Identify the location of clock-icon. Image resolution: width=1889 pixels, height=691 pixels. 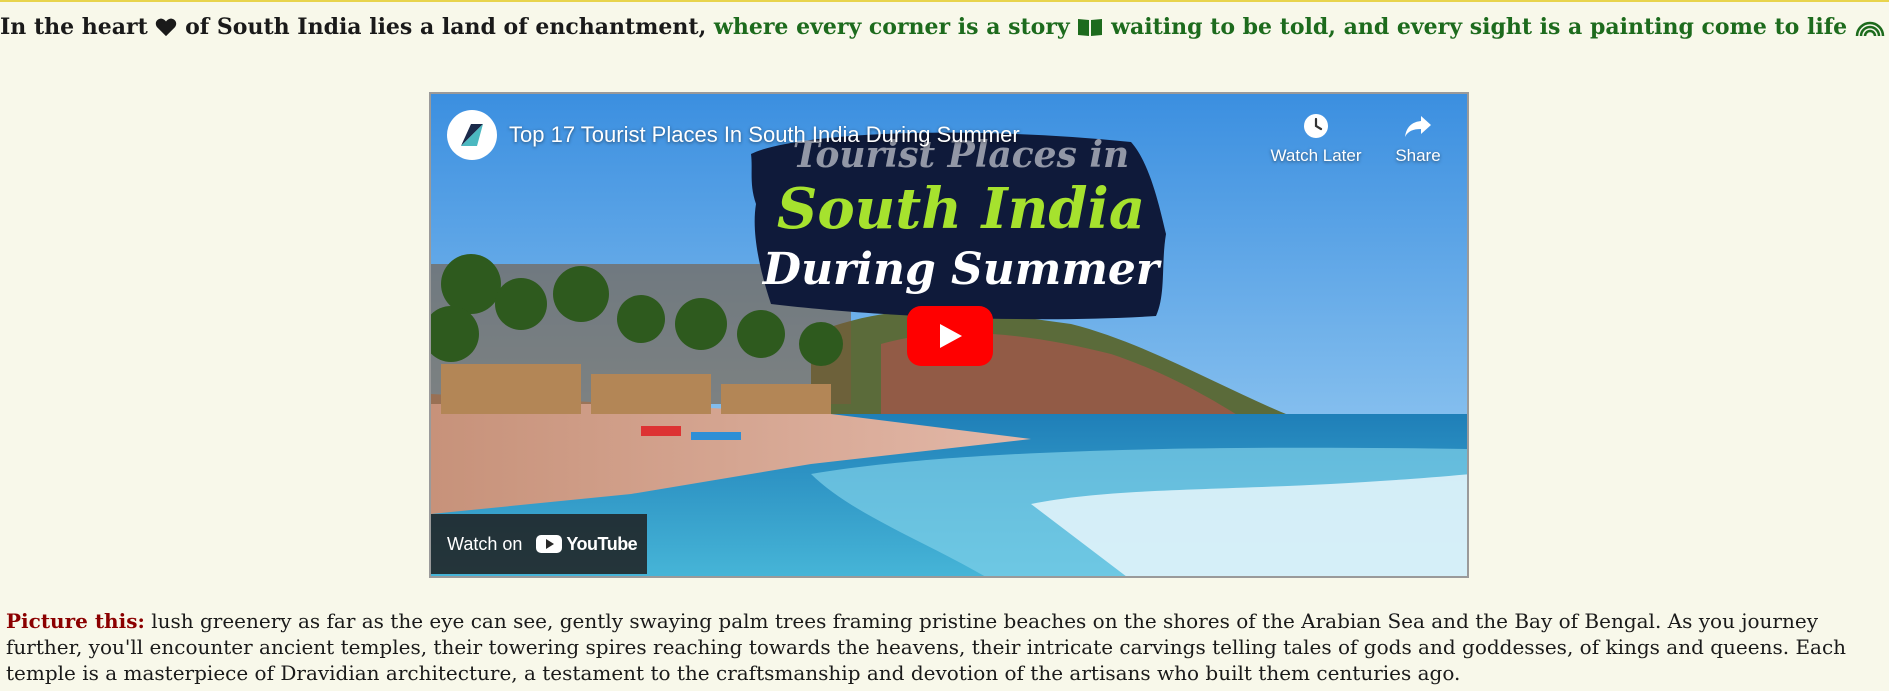
(1316, 126).